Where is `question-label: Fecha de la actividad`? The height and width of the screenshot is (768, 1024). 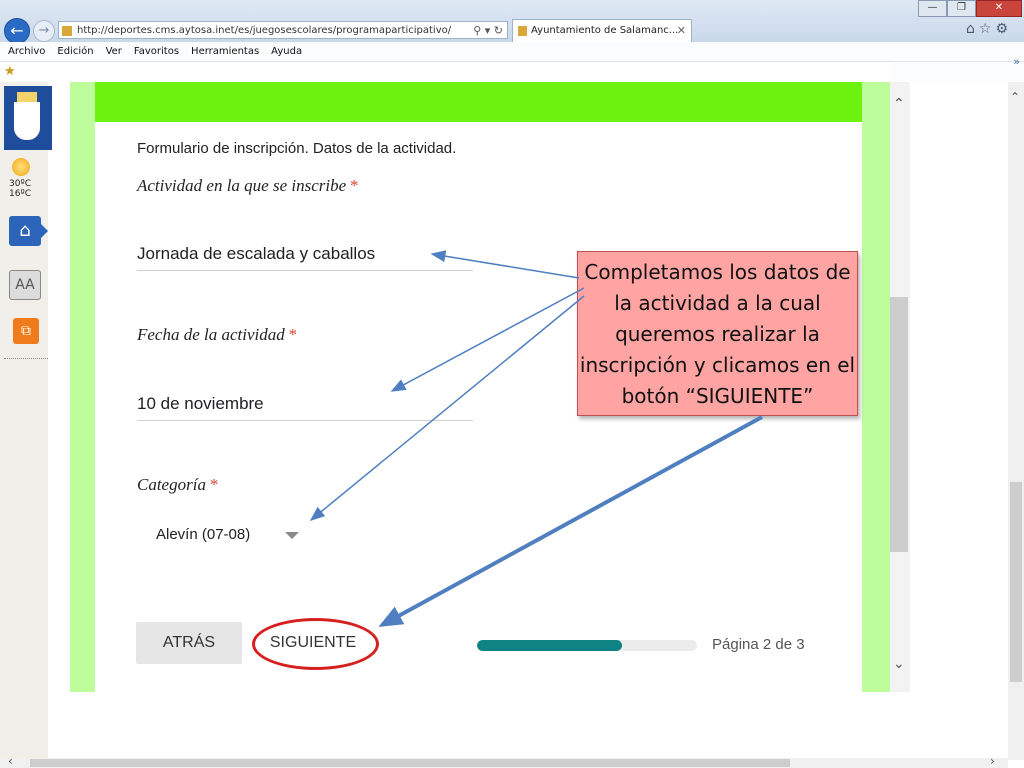
question-label: Fecha de la actividad is located at coordinates (211, 334).